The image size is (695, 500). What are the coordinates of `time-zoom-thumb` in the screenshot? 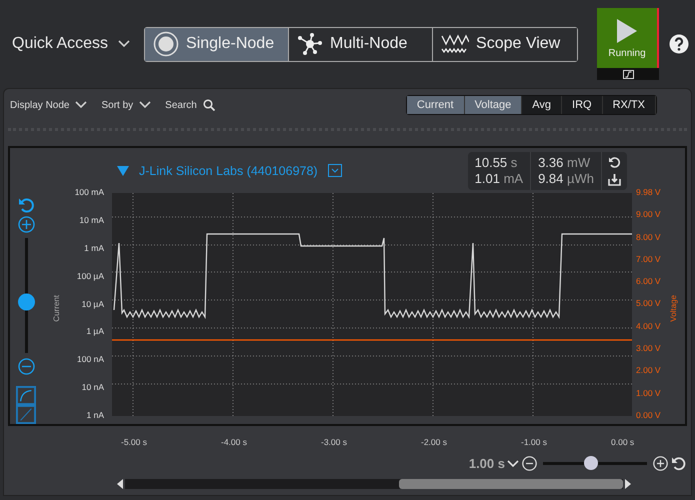 It's located at (591, 463).